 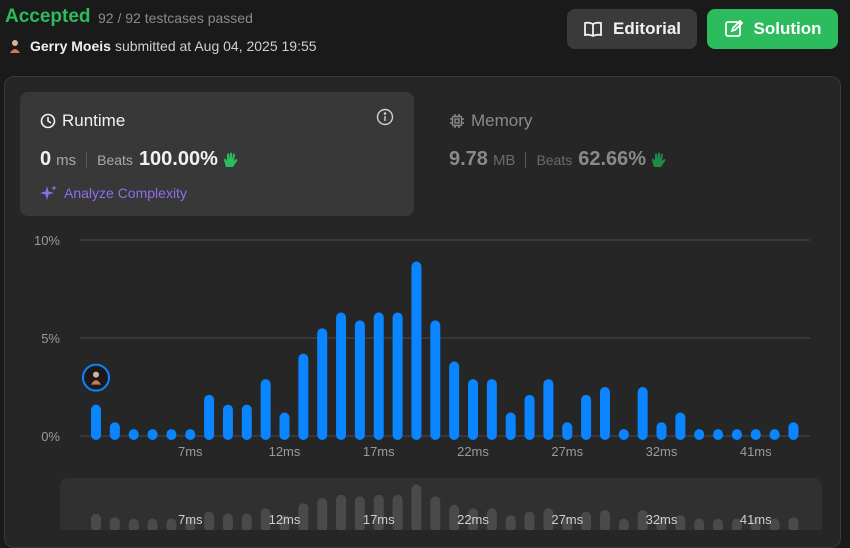 I want to click on runtime-title: Runtime, so click(x=94, y=120).